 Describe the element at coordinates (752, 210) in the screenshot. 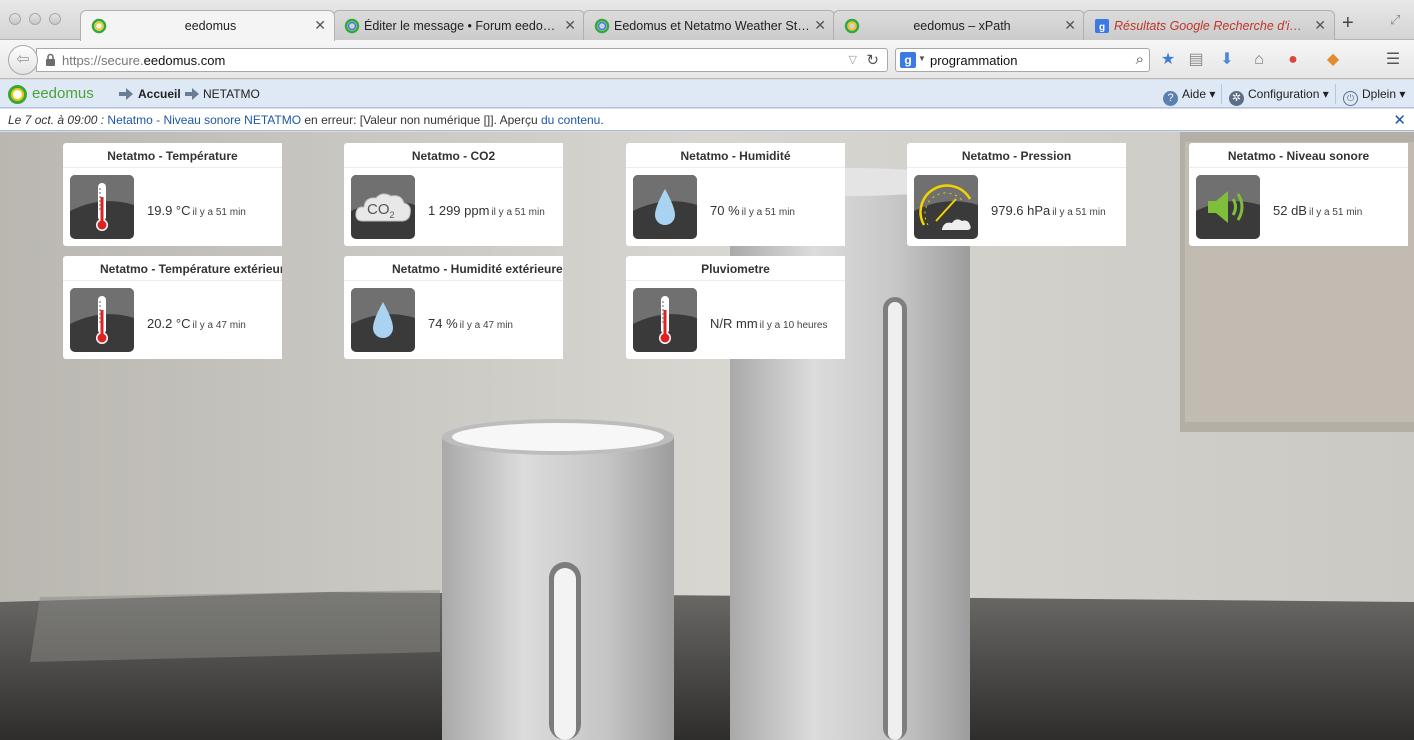

I see `widget-value: 70 % il y a 51 min` at that location.